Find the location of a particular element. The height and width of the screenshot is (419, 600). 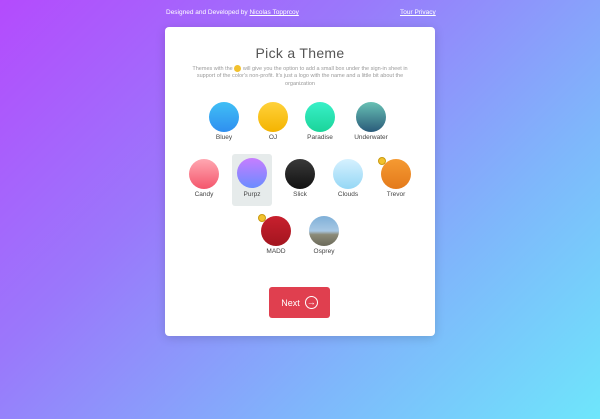

theme-option-clouds: Clouds is located at coordinates (348, 182).